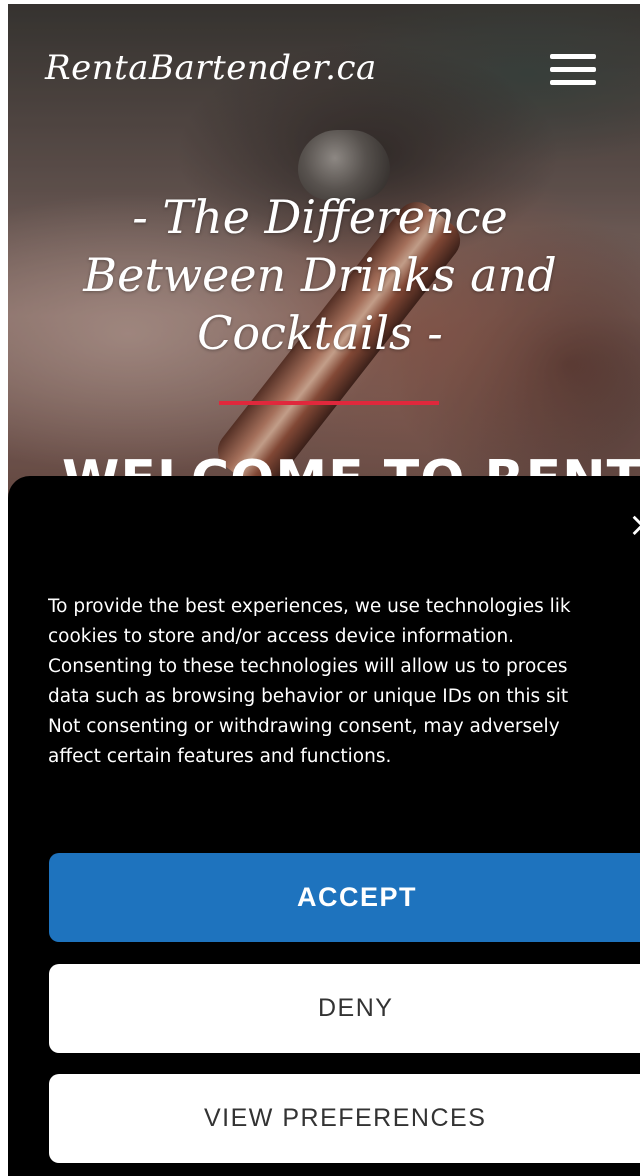 The width and height of the screenshot is (640, 1176). Describe the element at coordinates (220, 756) in the screenshot. I see `consent-text-line: affect certain features and functions.` at that location.